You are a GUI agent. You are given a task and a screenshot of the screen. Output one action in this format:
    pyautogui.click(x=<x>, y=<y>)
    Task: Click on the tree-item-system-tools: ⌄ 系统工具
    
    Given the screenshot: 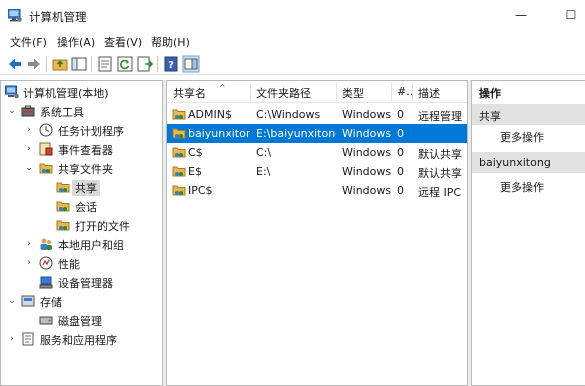 What is the action you would take?
    pyautogui.click(x=81, y=111)
    